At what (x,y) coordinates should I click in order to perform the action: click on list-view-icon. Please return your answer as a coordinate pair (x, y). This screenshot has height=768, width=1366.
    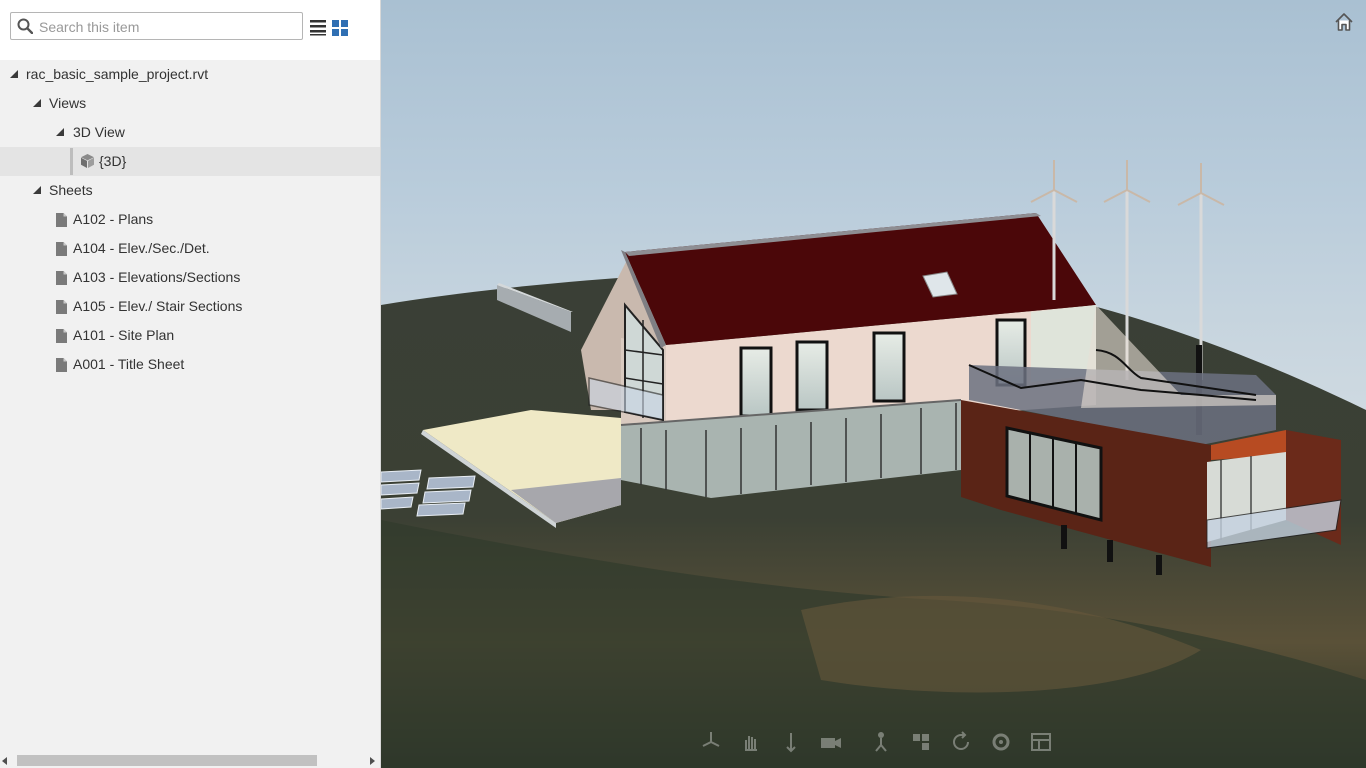
    Looking at the image, I should click on (318, 27).